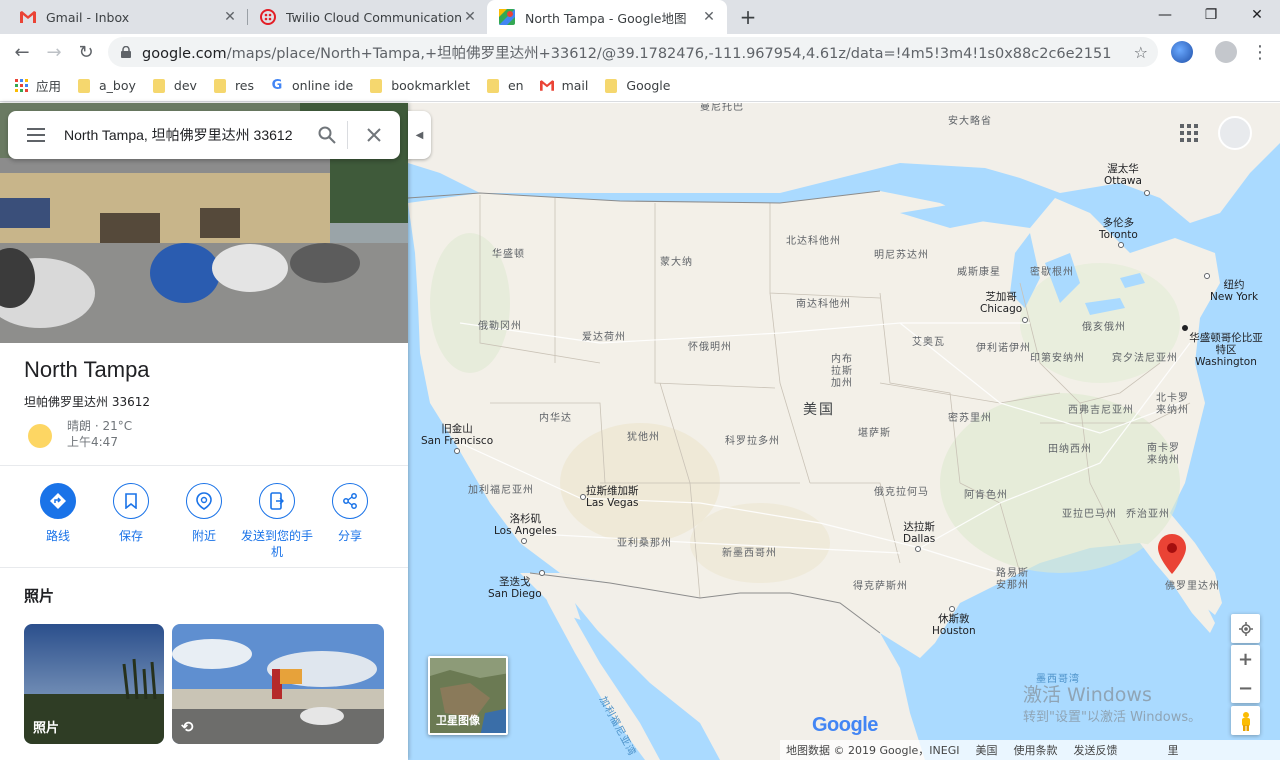 This screenshot has height=760, width=1280. What do you see at coordinates (500, 326) in the screenshot?
I see `map-label-state: 俄勒冈州` at bounding box center [500, 326].